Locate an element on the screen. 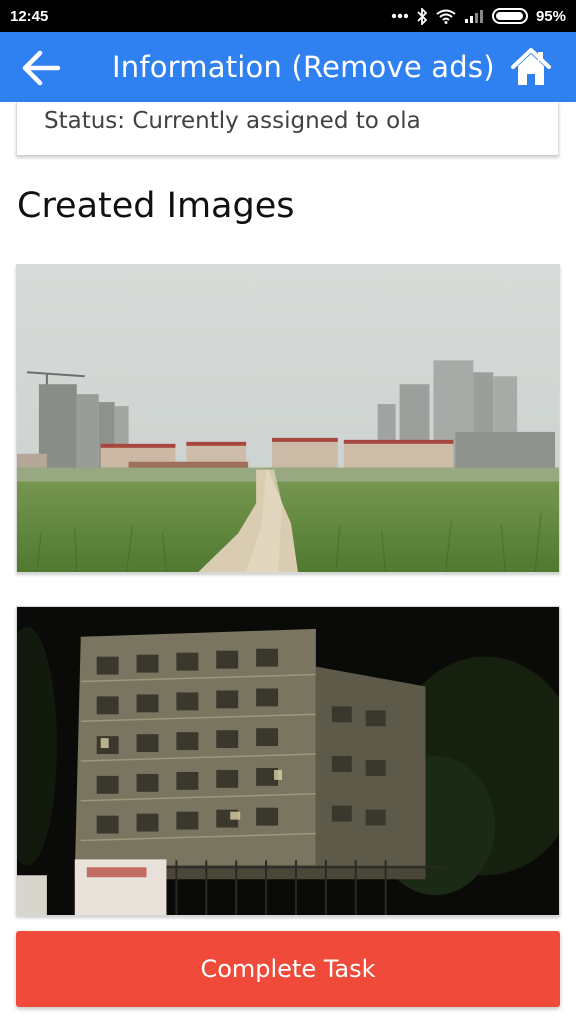 The image size is (576, 1024). home-button is located at coordinates (531, 67).